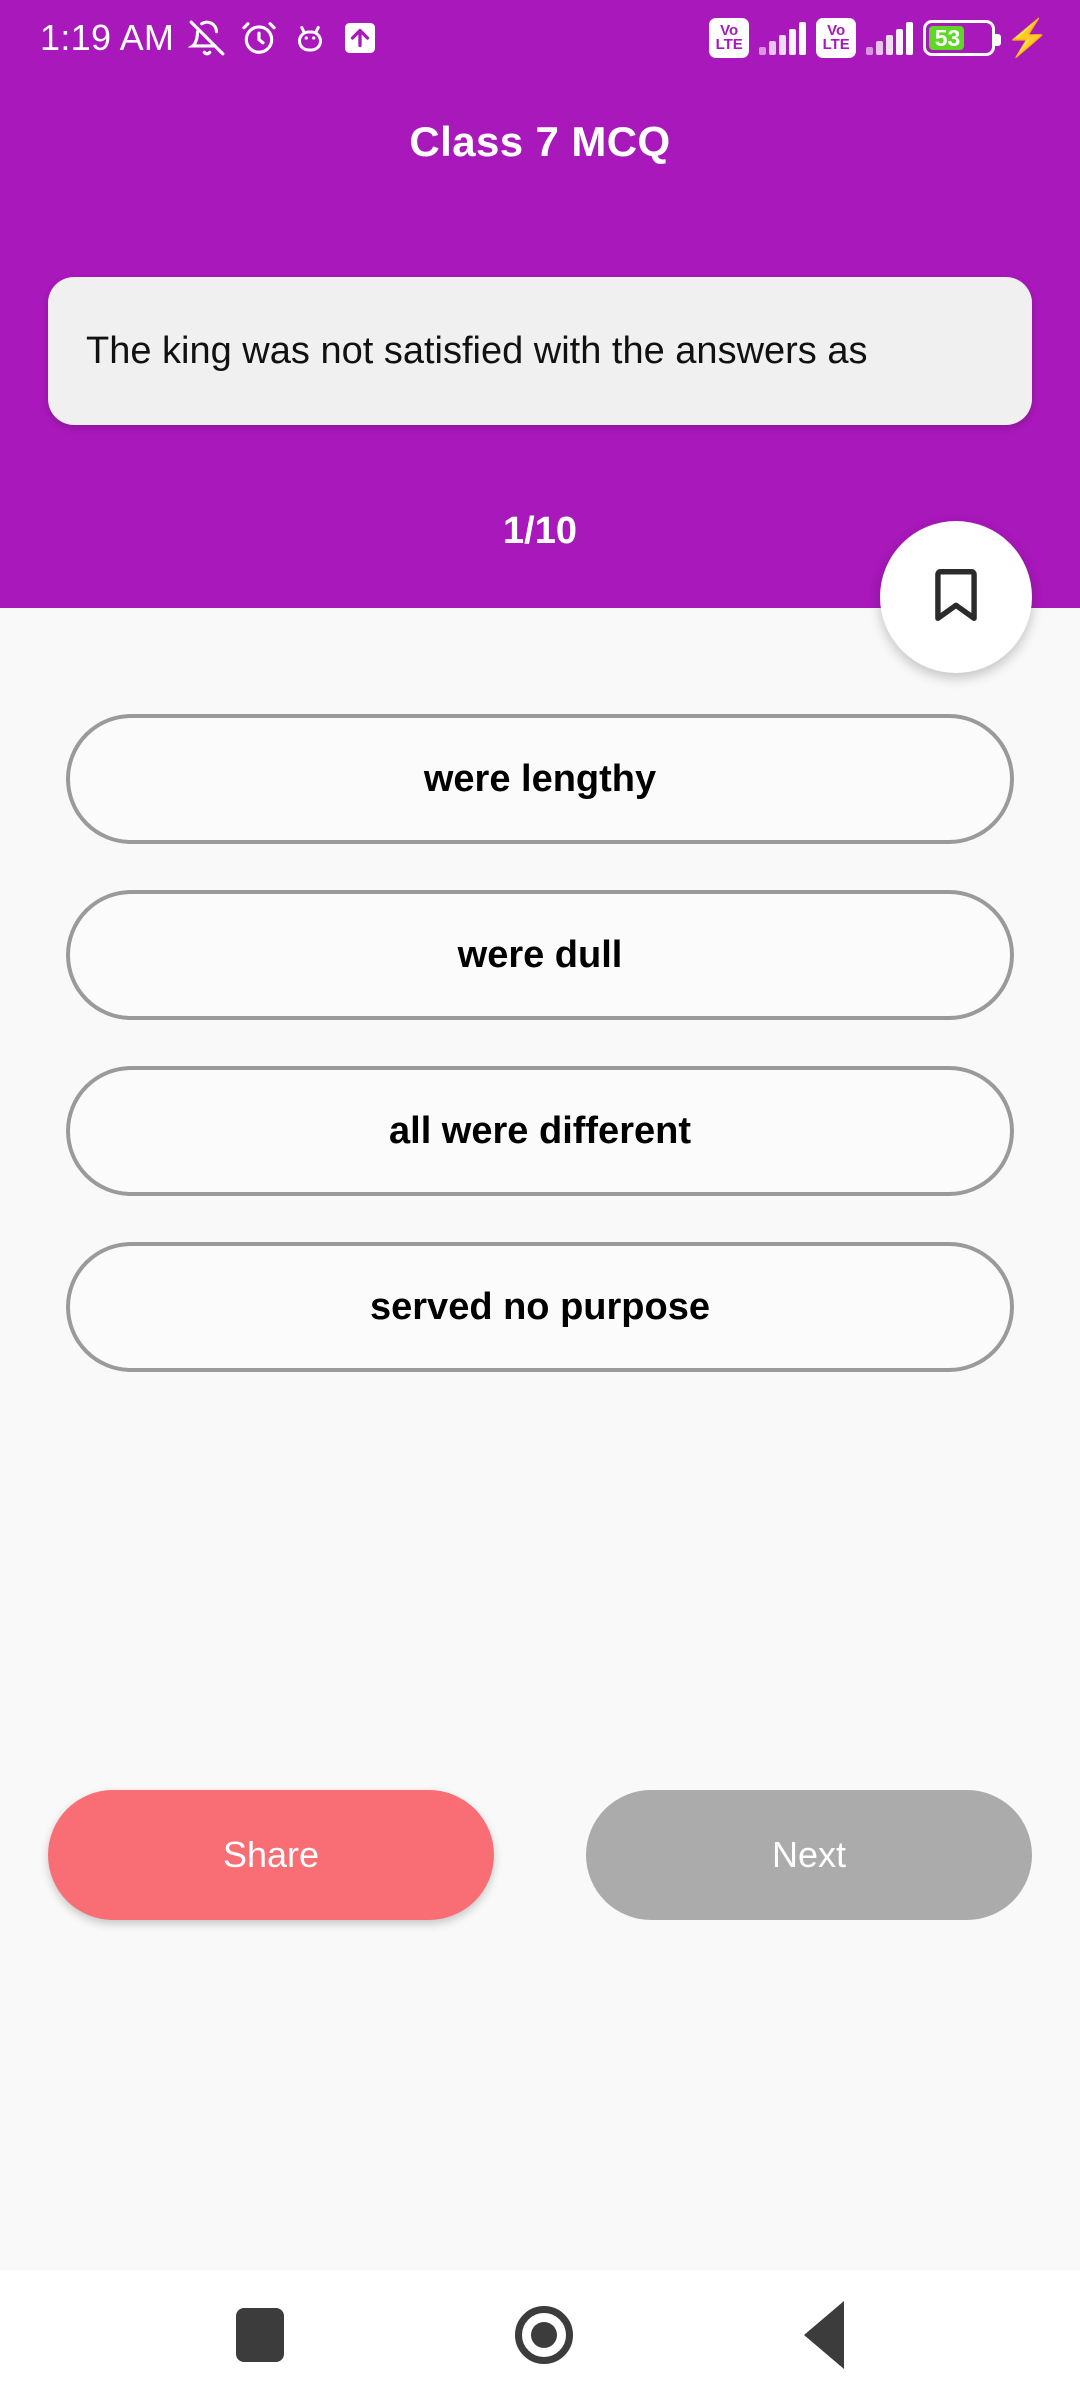 The image size is (1080, 2400). What do you see at coordinates (946, 38) in the screenshot?
I see `battery-percent-label: 53` at bounding box center [946, 38].